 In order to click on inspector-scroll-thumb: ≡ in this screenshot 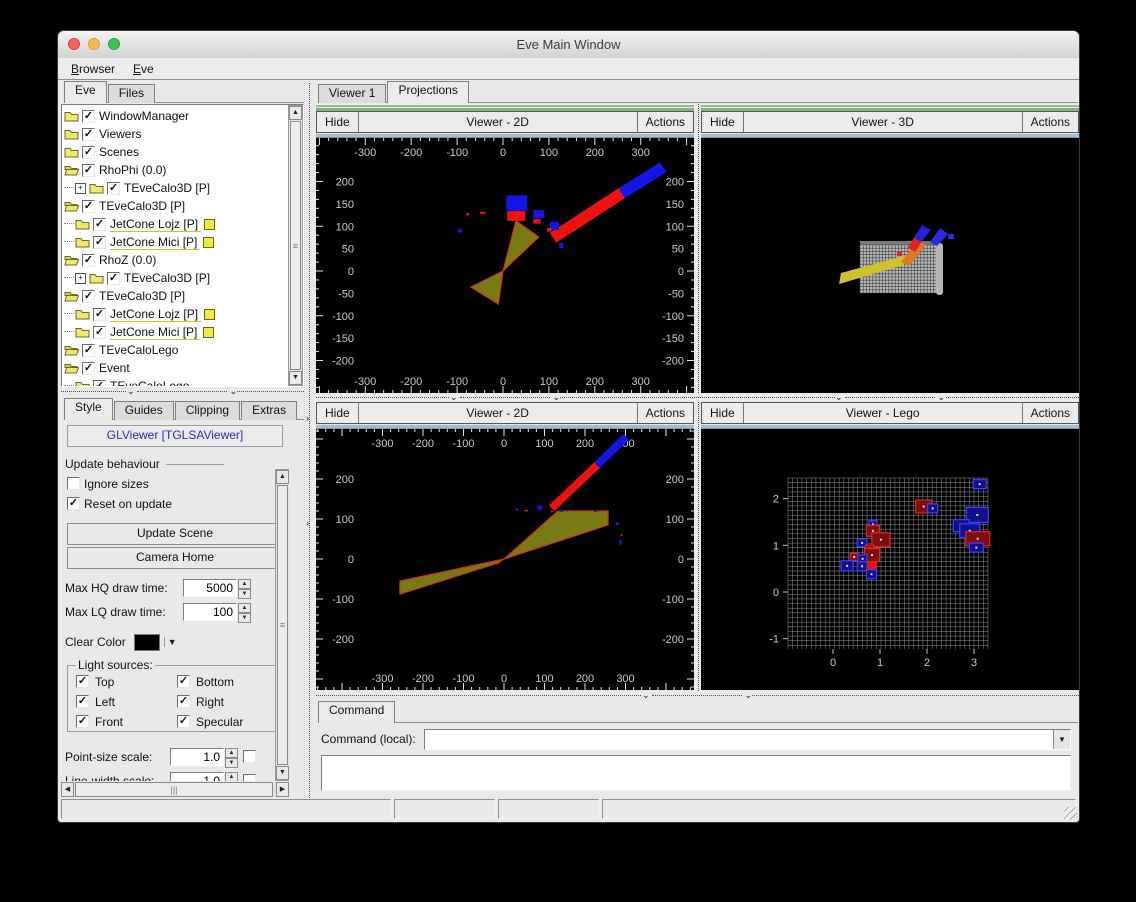, I will do `click(282, 625)`.